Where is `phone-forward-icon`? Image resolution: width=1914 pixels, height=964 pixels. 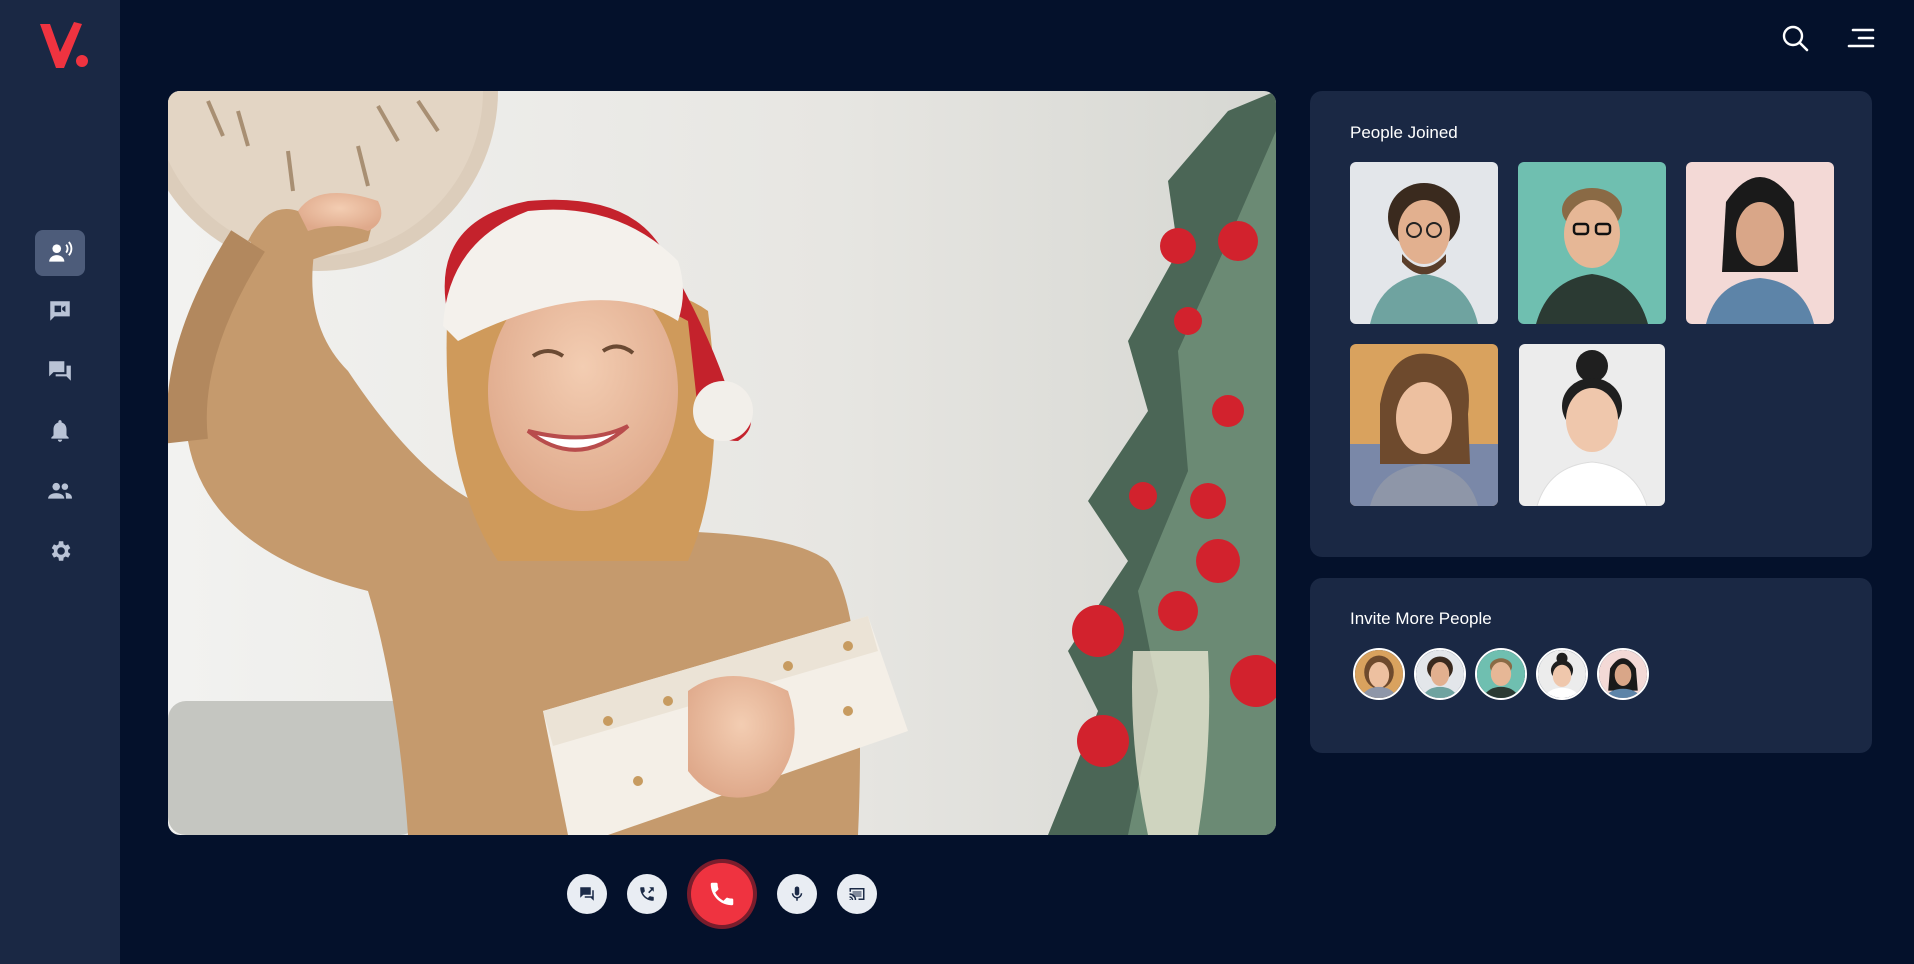 phone-forward-icon is located at coordinates (647, 894).